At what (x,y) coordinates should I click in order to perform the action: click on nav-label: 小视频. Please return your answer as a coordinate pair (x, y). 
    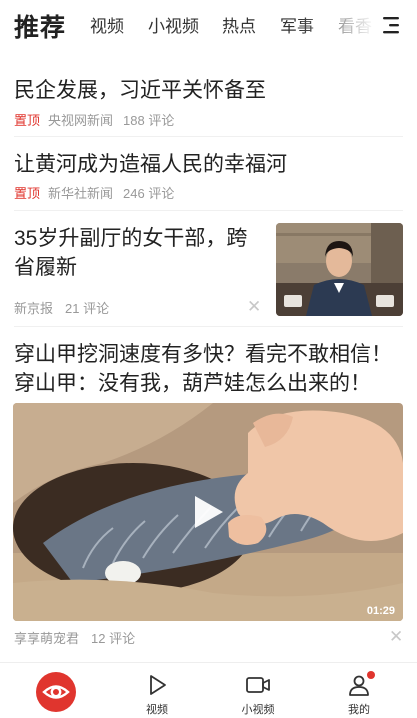
    Looking at the image, I should click on (258, 710).